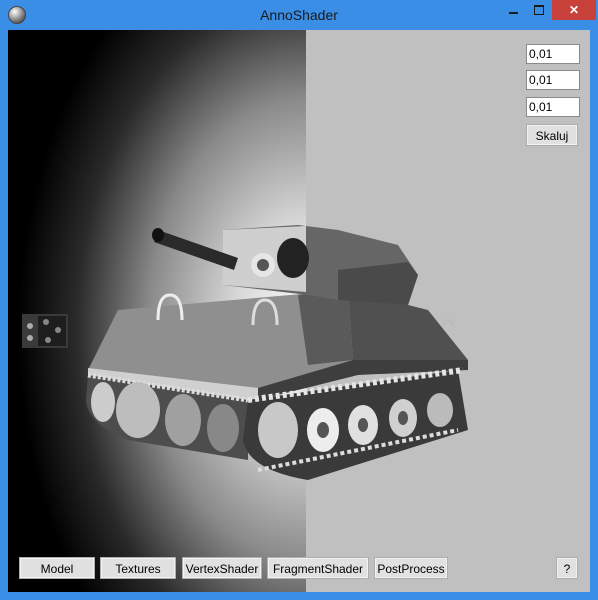 The height and width of the screenshot is (600, 598). What do you see at coordinates (138, 568) in the screenshot?
I see `textures-button: Textures` at bounding box center [138, 568].